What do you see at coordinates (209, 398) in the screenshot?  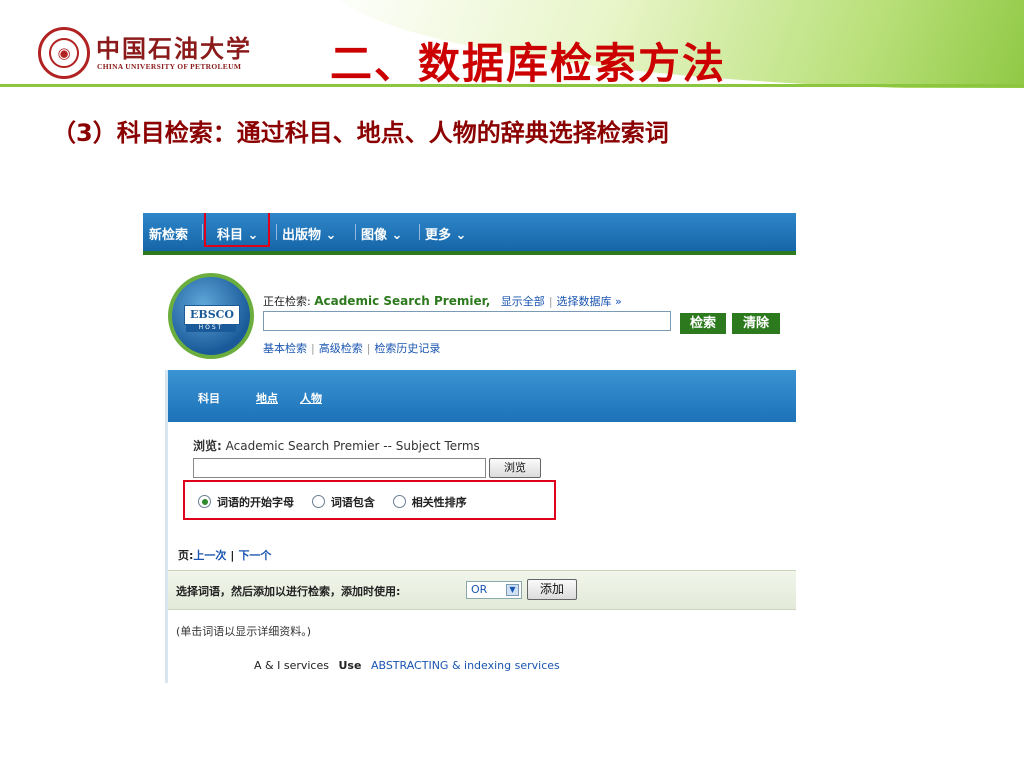 I see `tab-subject: 科目` at bounding box center [209, 398].